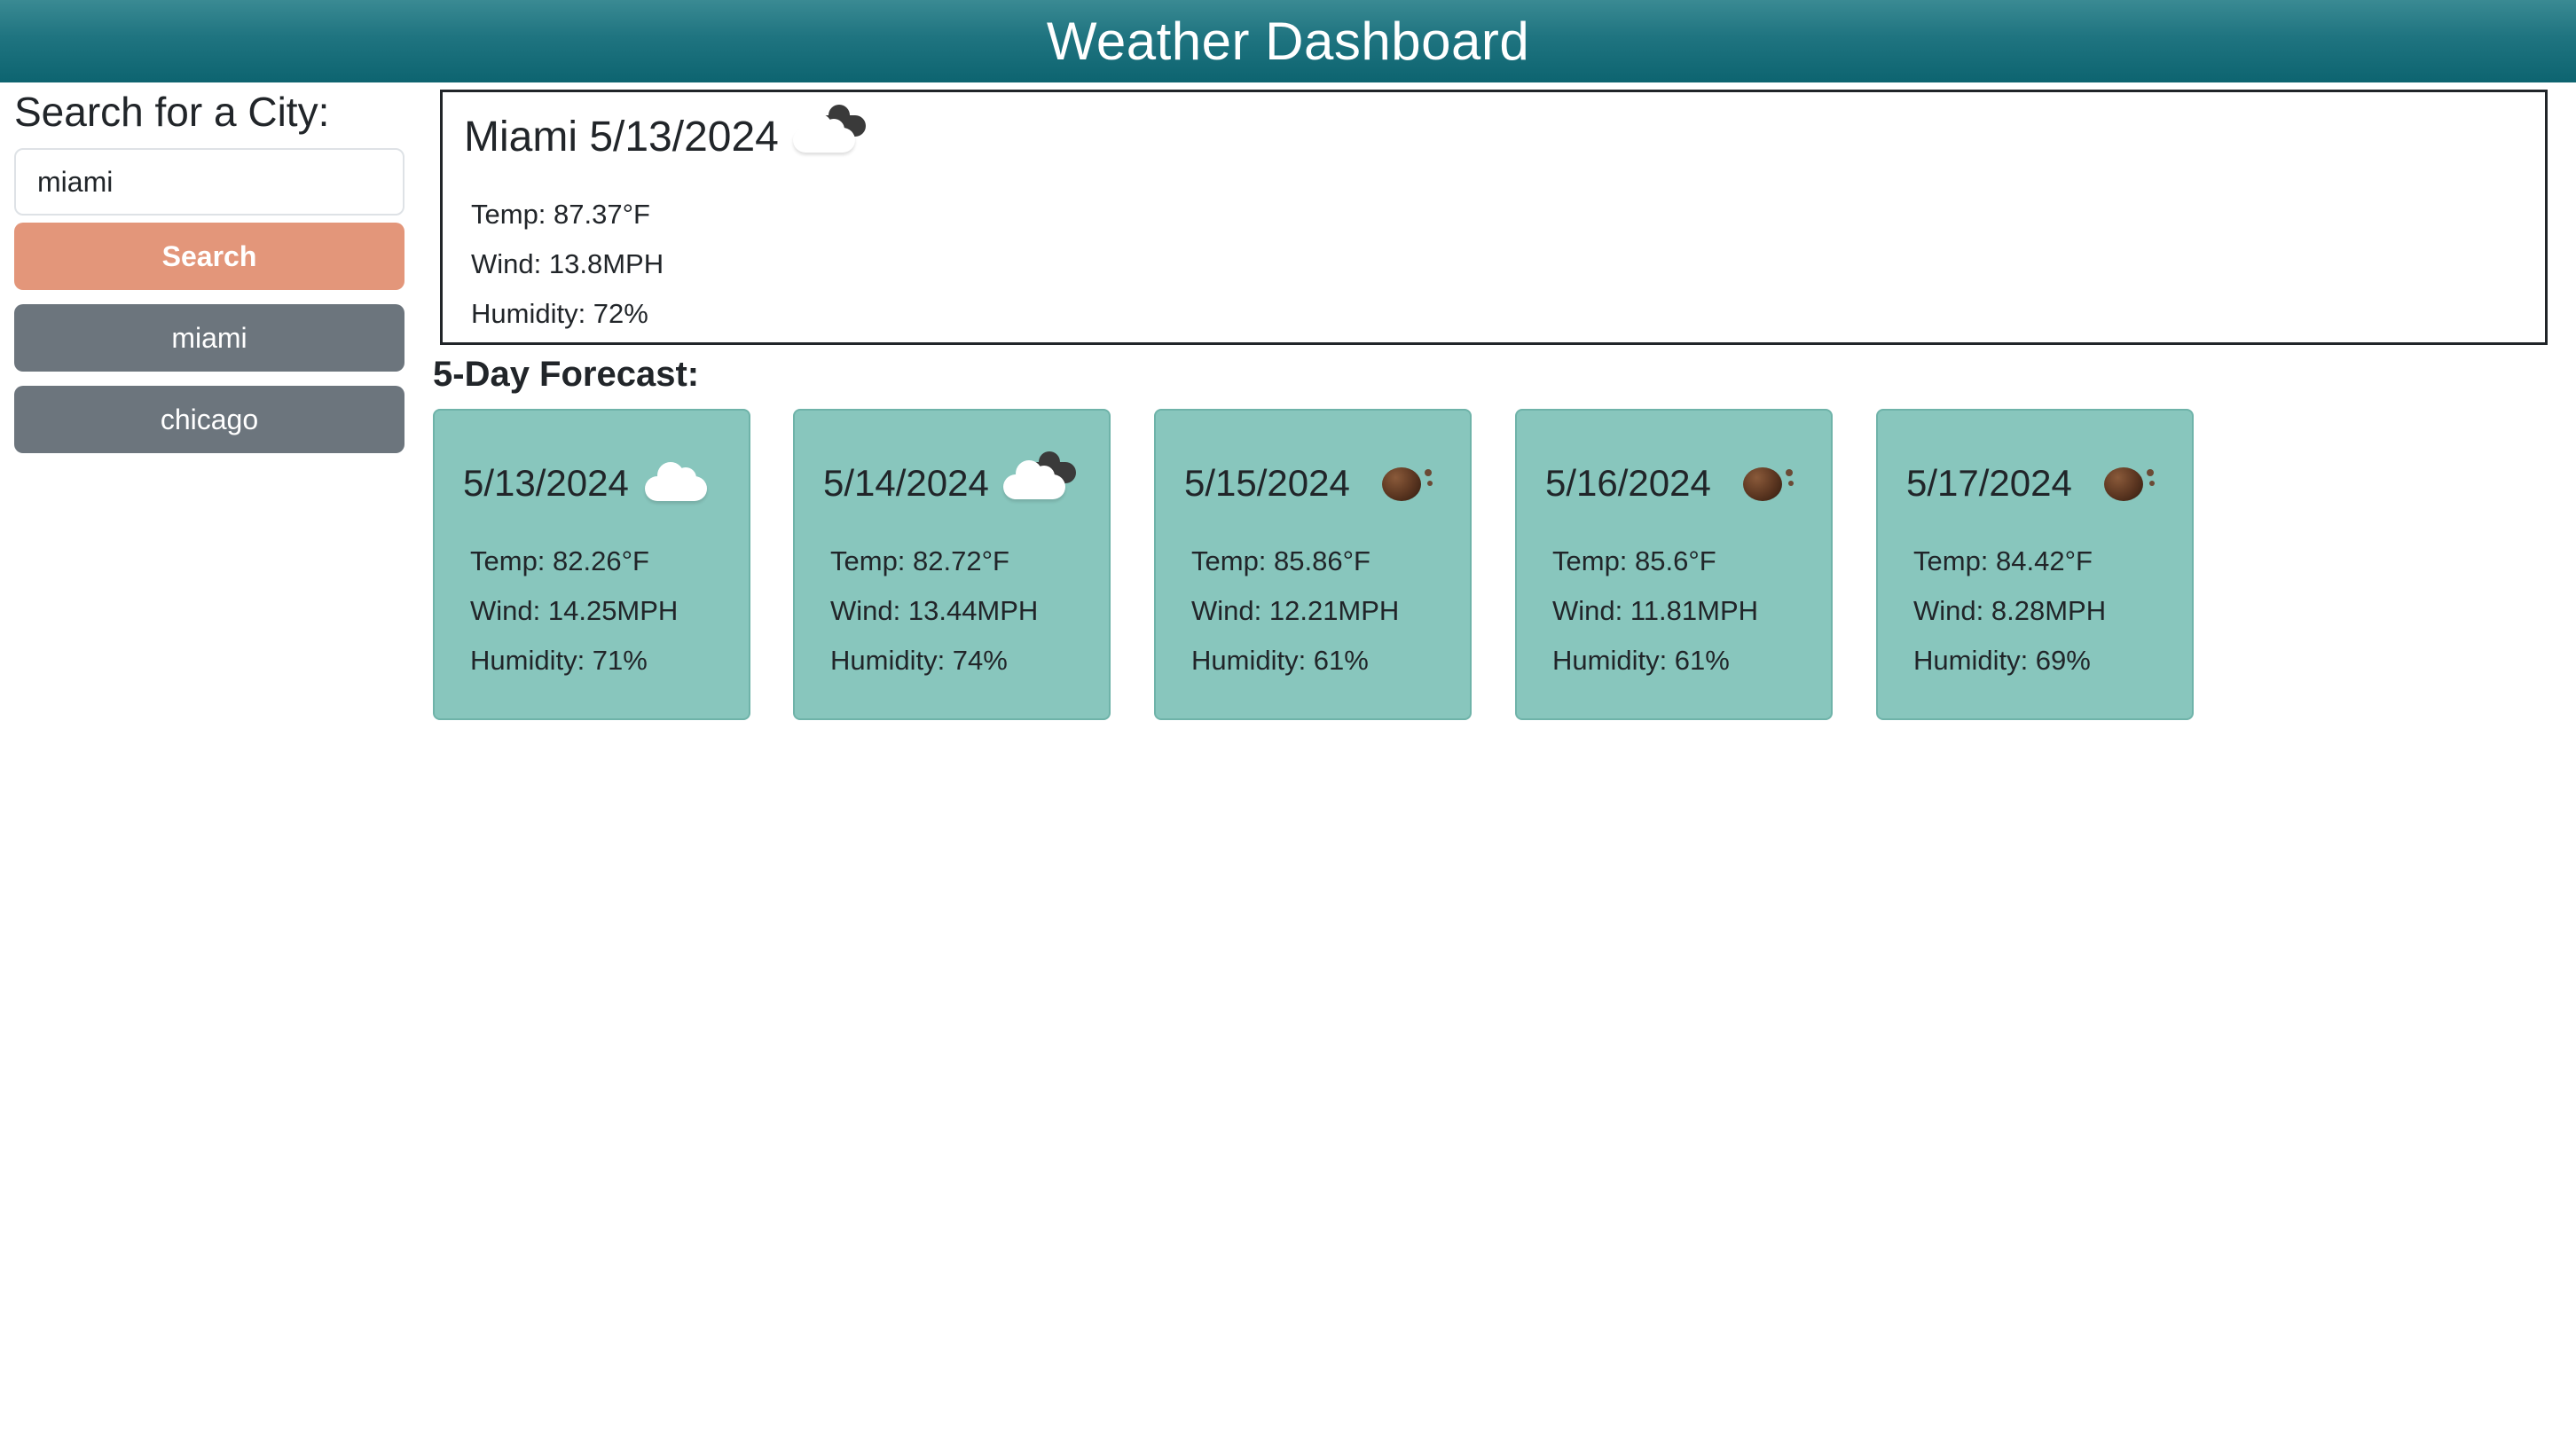  What do you see at coordinates (209, 182) in the screenshot?
I see `city-search-input` at bounding box center [209, 182].